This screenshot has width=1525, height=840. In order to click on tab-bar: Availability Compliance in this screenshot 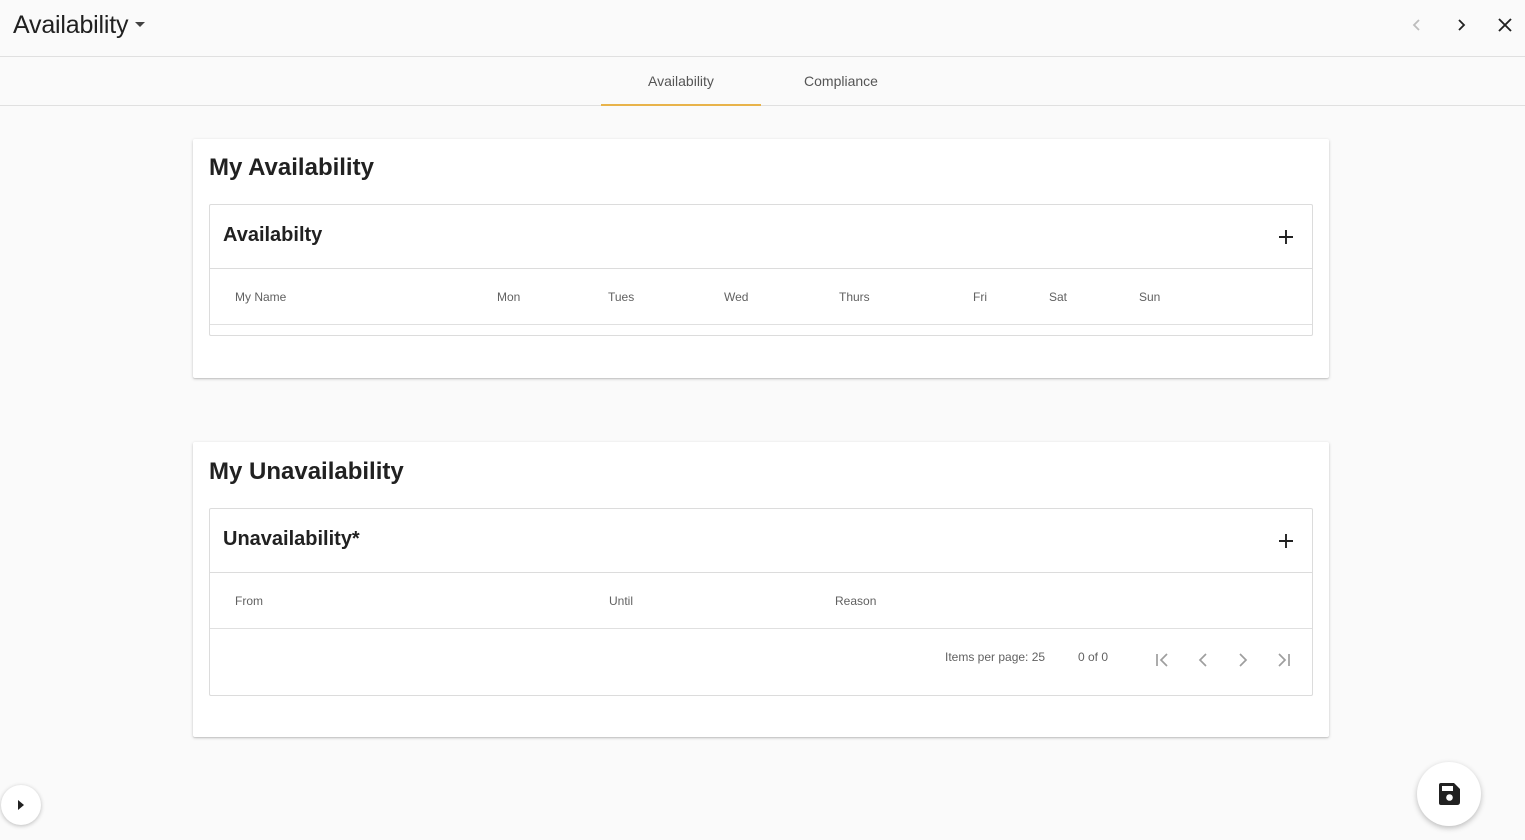, I will do `click(762, 81)`.